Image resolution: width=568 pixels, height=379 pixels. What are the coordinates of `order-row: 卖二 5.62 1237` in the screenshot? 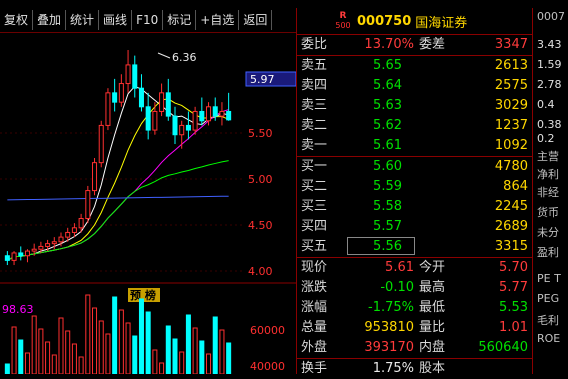 It's located at (414, 126).